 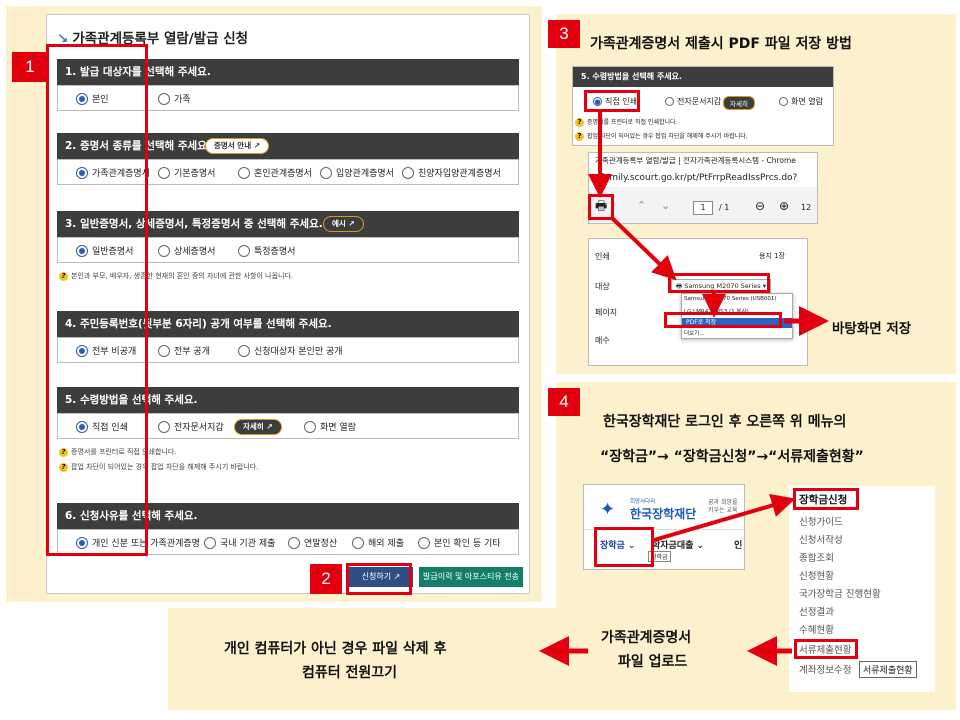 What do you see at coordinates (643, 248) in the screenshot?
I see `arrow-printer-to-dialog` at bounding box center [643, 248].